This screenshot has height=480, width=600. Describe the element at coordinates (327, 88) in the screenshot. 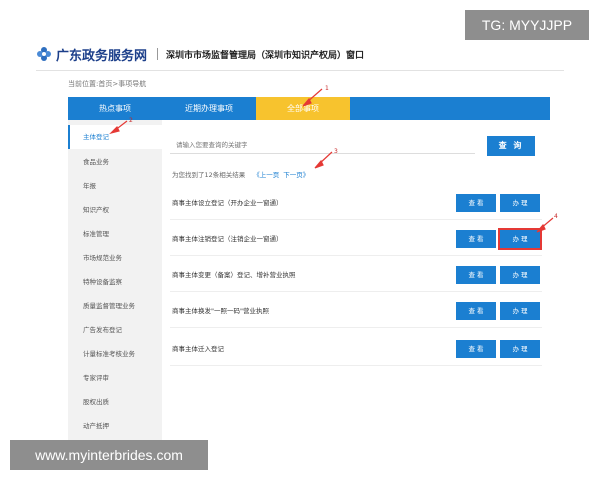

I see `annotation-number-1: 1` at that location.